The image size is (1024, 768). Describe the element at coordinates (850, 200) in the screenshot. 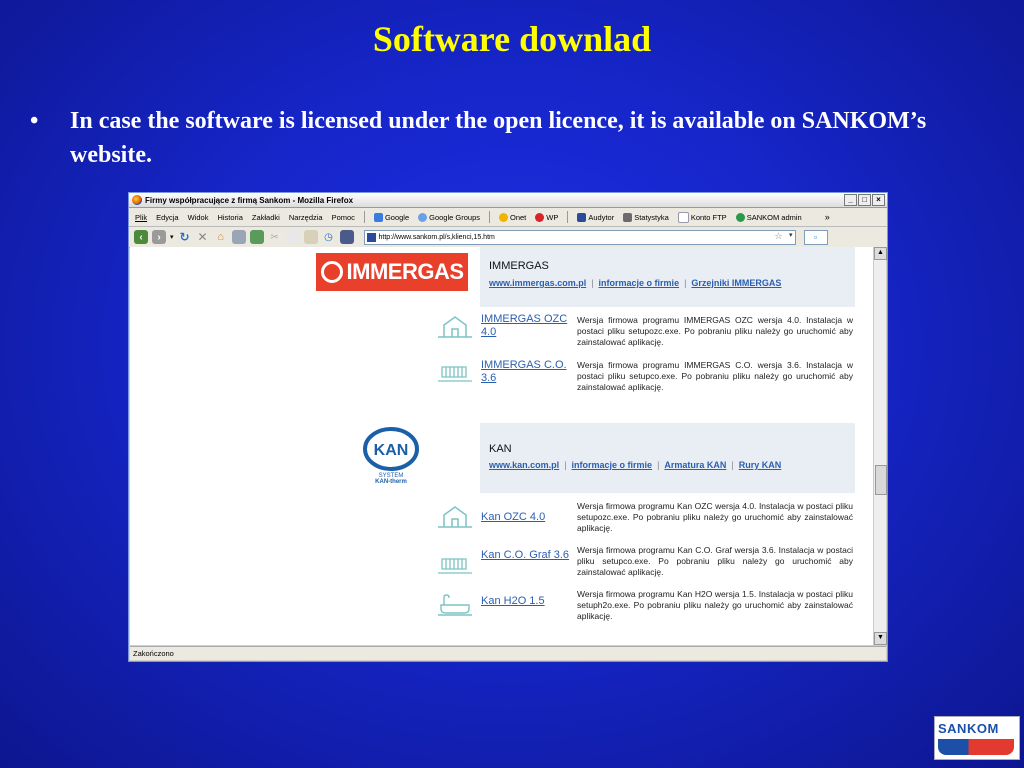

I see `minimize-button: _` at that location.